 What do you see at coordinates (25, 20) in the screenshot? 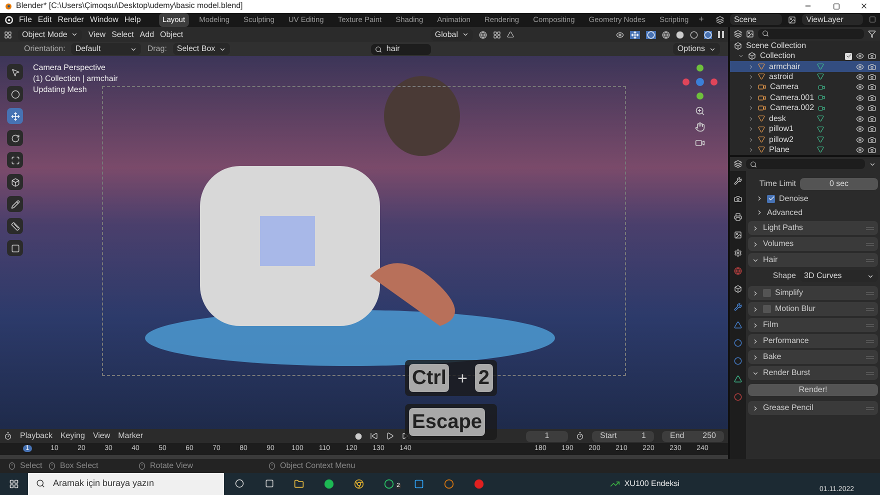
I see `menu-item: File` at bounding box center [25, 20].